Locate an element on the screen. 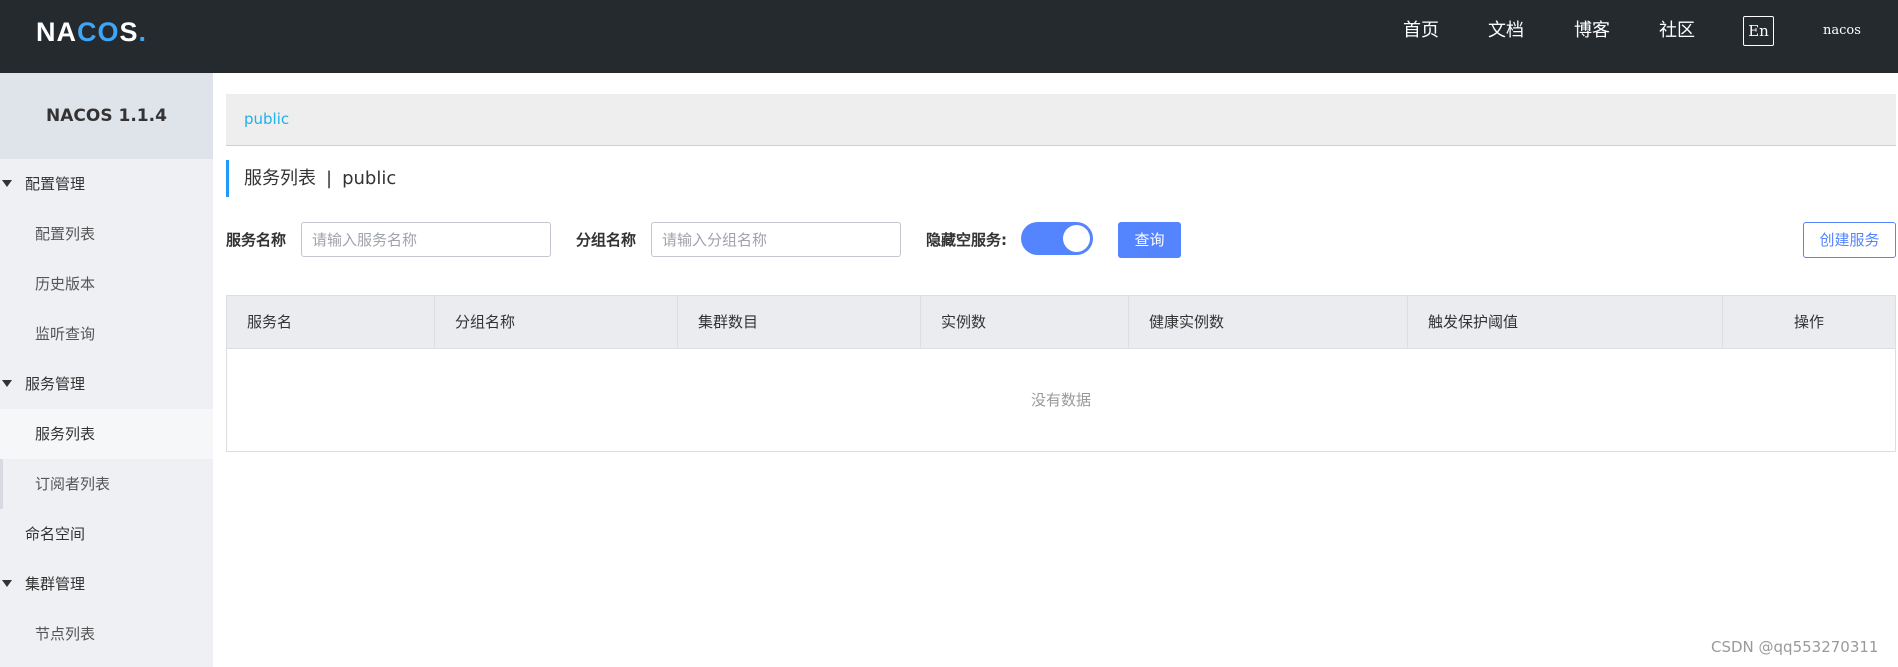 This screenshot has height=667, width=1898. nav-community-link: 社区 is located at coordinates (1677, 31).